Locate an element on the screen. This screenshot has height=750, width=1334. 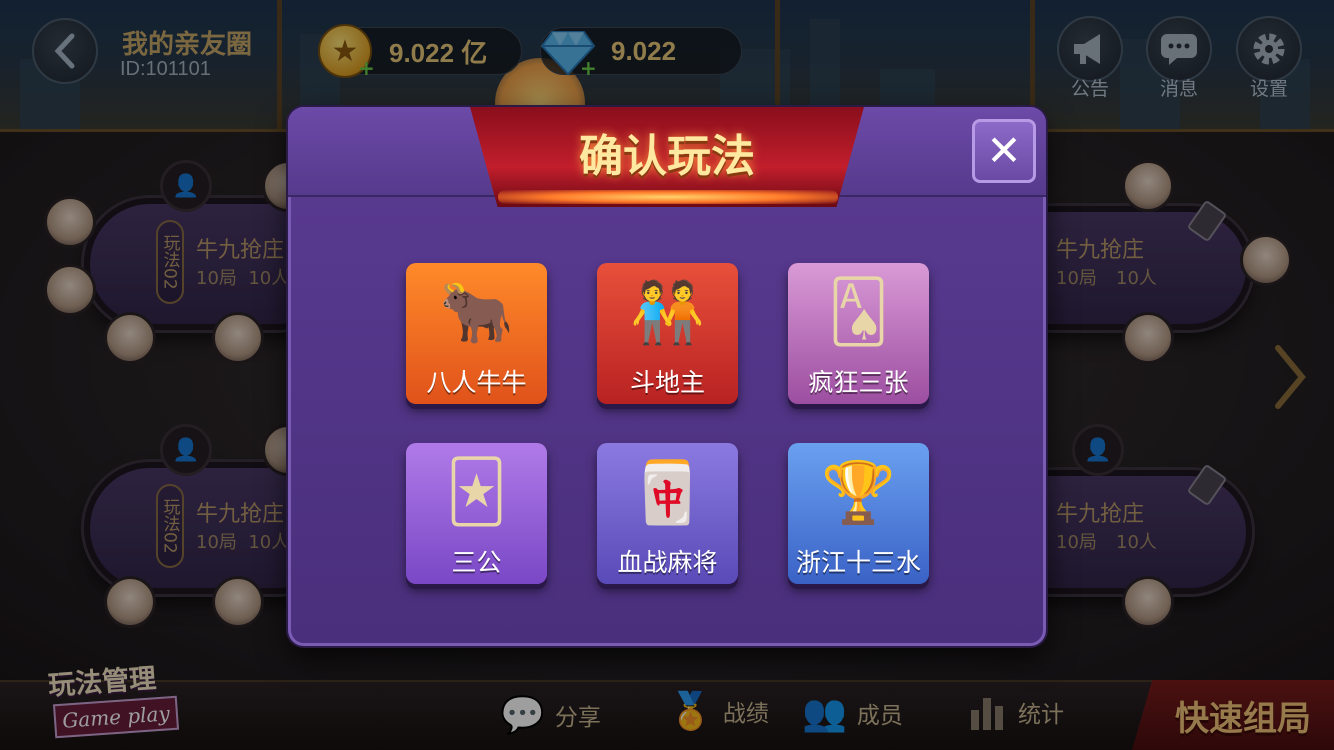
close-icon: ✕ is located at coordinates (1004, 150).